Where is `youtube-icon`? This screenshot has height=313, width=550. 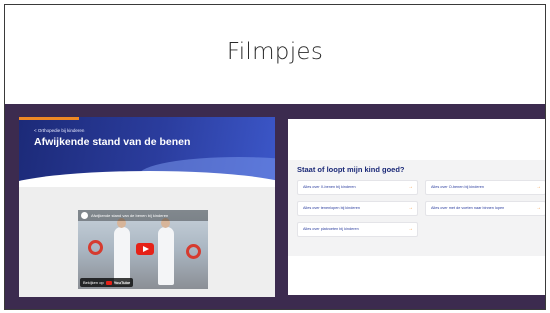 youtube-icon is located at coordinates (108, 282).